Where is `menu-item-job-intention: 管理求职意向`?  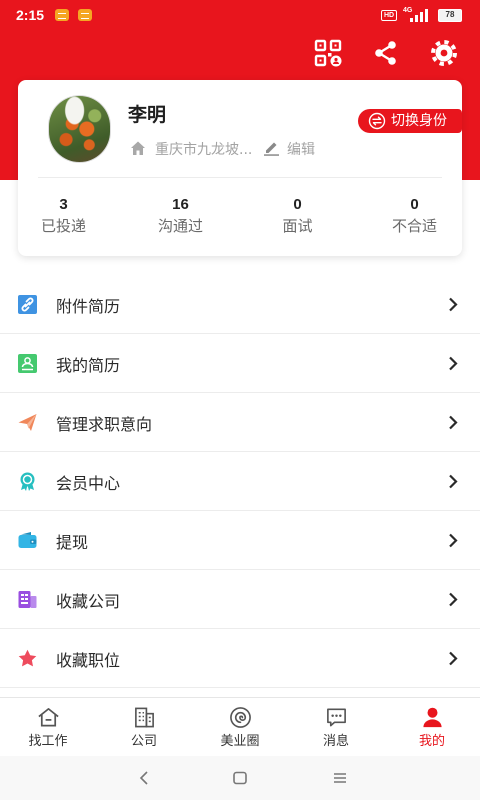 menu-item-job-intention: 管理求职意向 is located at coordinates (240, 422).